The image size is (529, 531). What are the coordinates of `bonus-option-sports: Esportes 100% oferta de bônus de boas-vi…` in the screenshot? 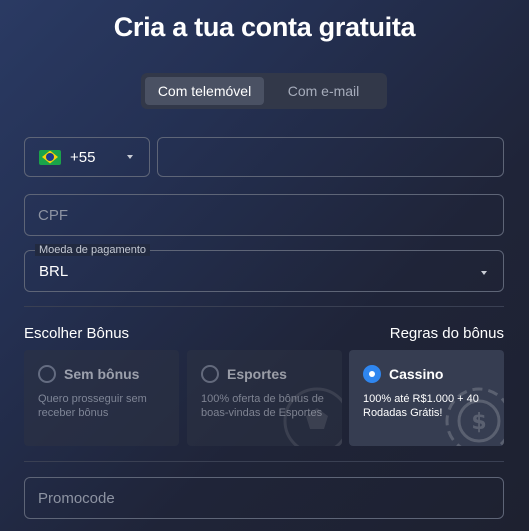 It's located at (264, 398).